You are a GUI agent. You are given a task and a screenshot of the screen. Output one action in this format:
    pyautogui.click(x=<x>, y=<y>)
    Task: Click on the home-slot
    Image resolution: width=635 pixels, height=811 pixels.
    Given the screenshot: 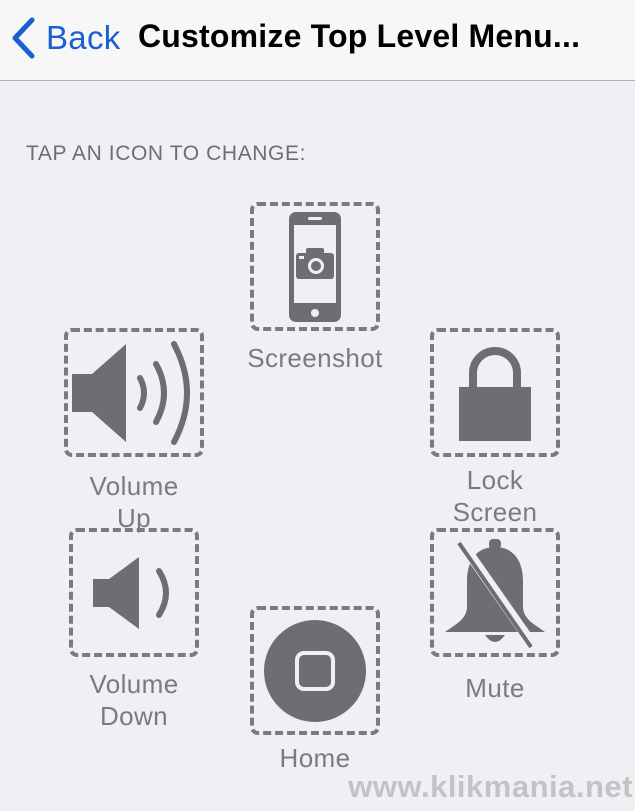 What is the action you would take?
    pyautogui.click(x=315, y=670)
    